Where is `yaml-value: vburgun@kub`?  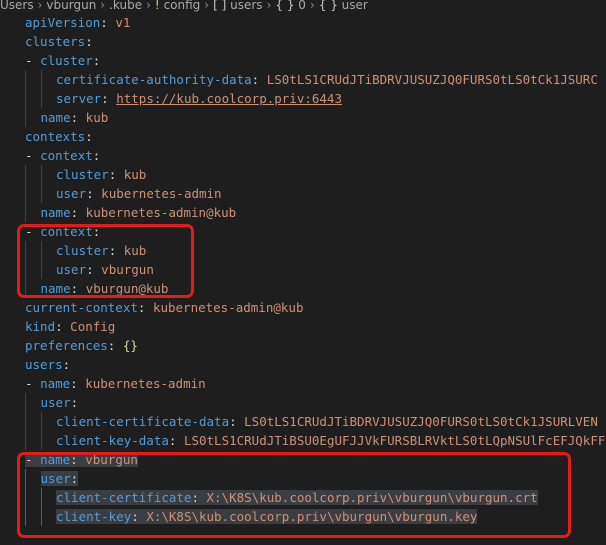
yaml-value: vburgun@kub is located at coordinates (127, 288).